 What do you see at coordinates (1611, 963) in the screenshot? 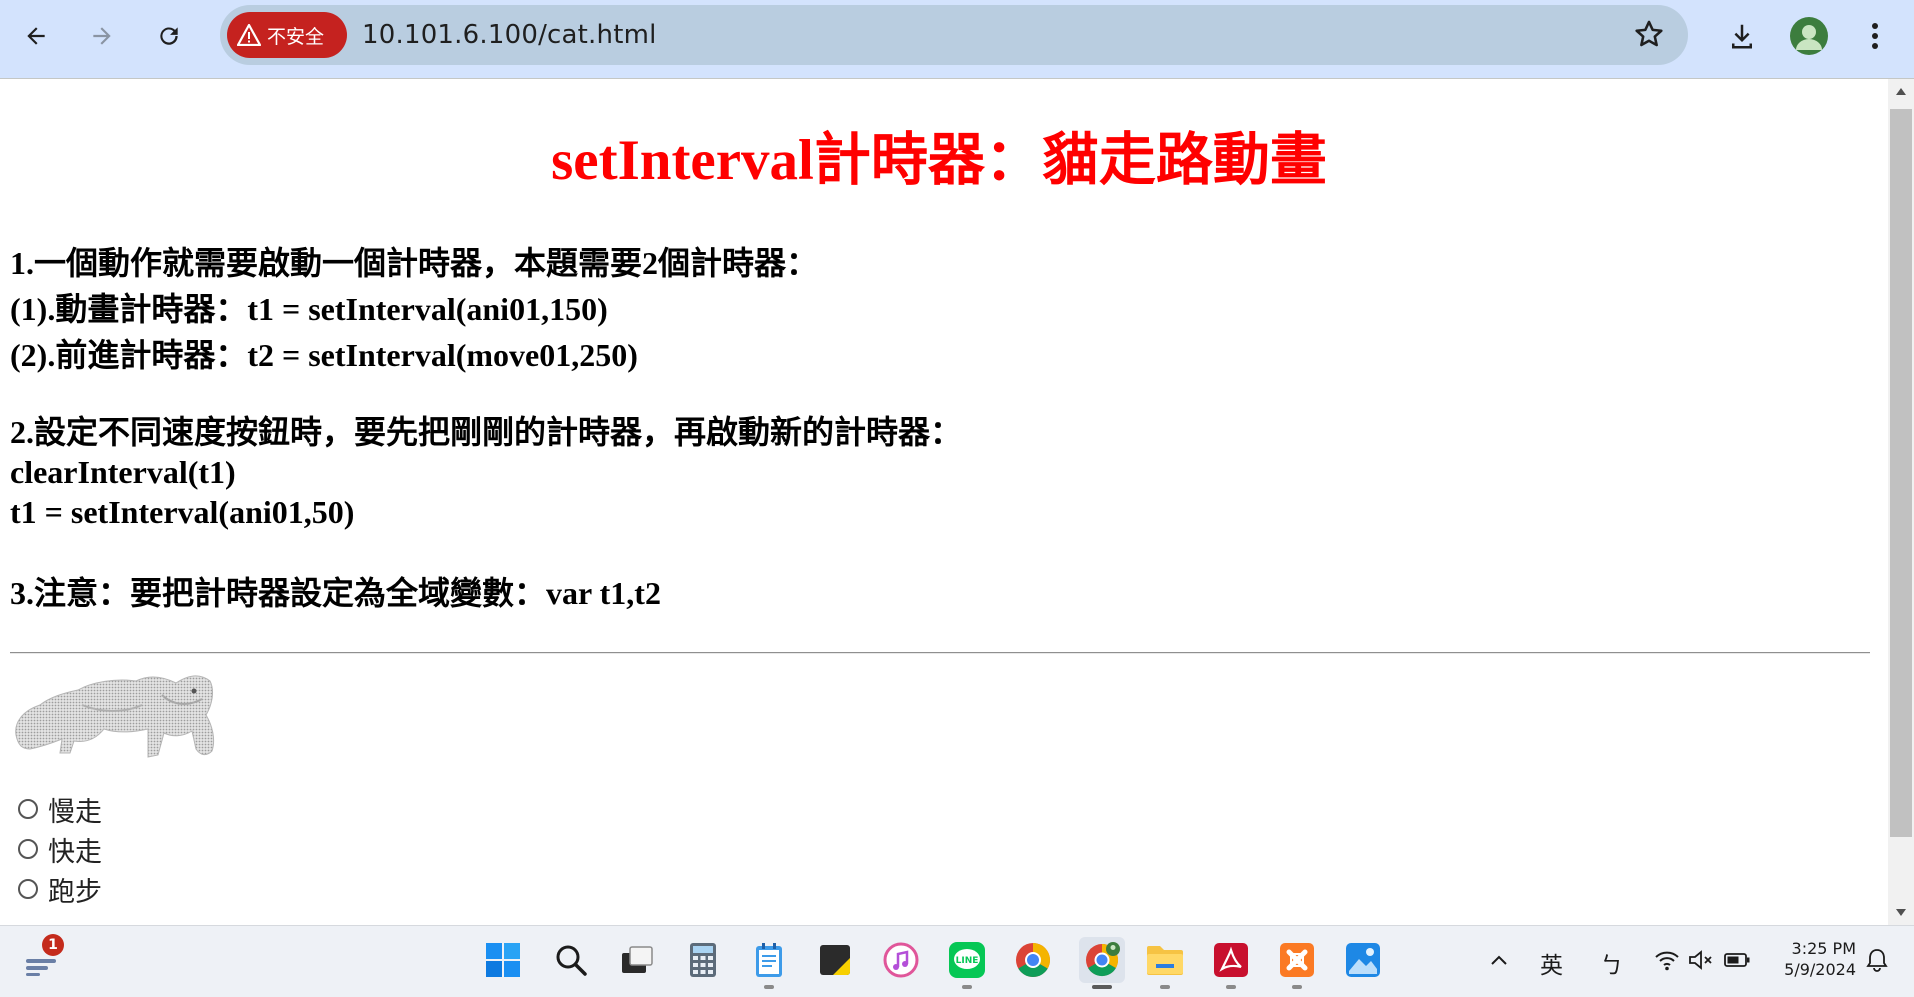
I see `ime-mode: ㄅ` at bounding box center [1611, 963].